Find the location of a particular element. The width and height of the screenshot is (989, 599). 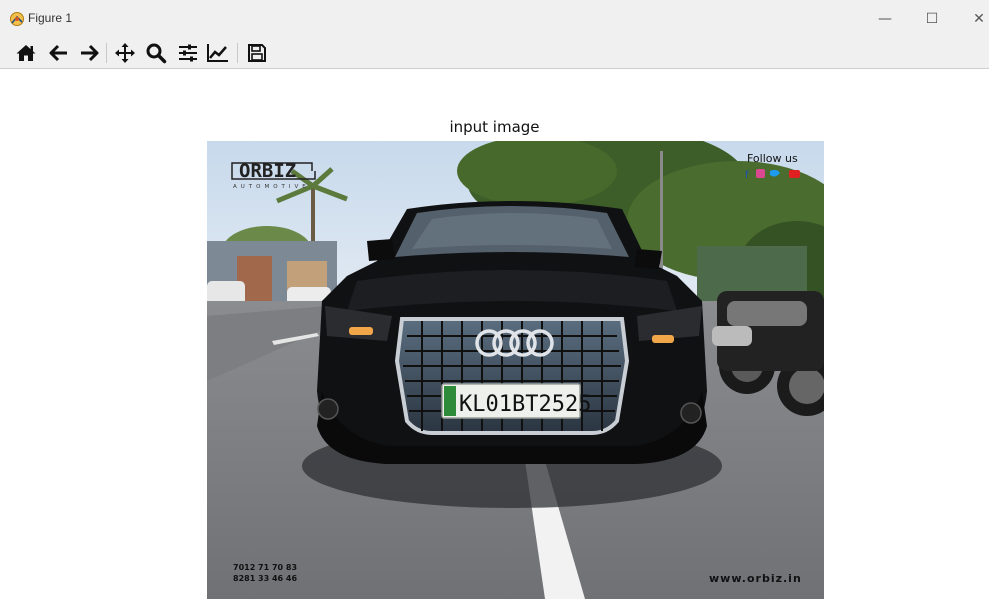

zoom-button is located at coordinates (156, 53).